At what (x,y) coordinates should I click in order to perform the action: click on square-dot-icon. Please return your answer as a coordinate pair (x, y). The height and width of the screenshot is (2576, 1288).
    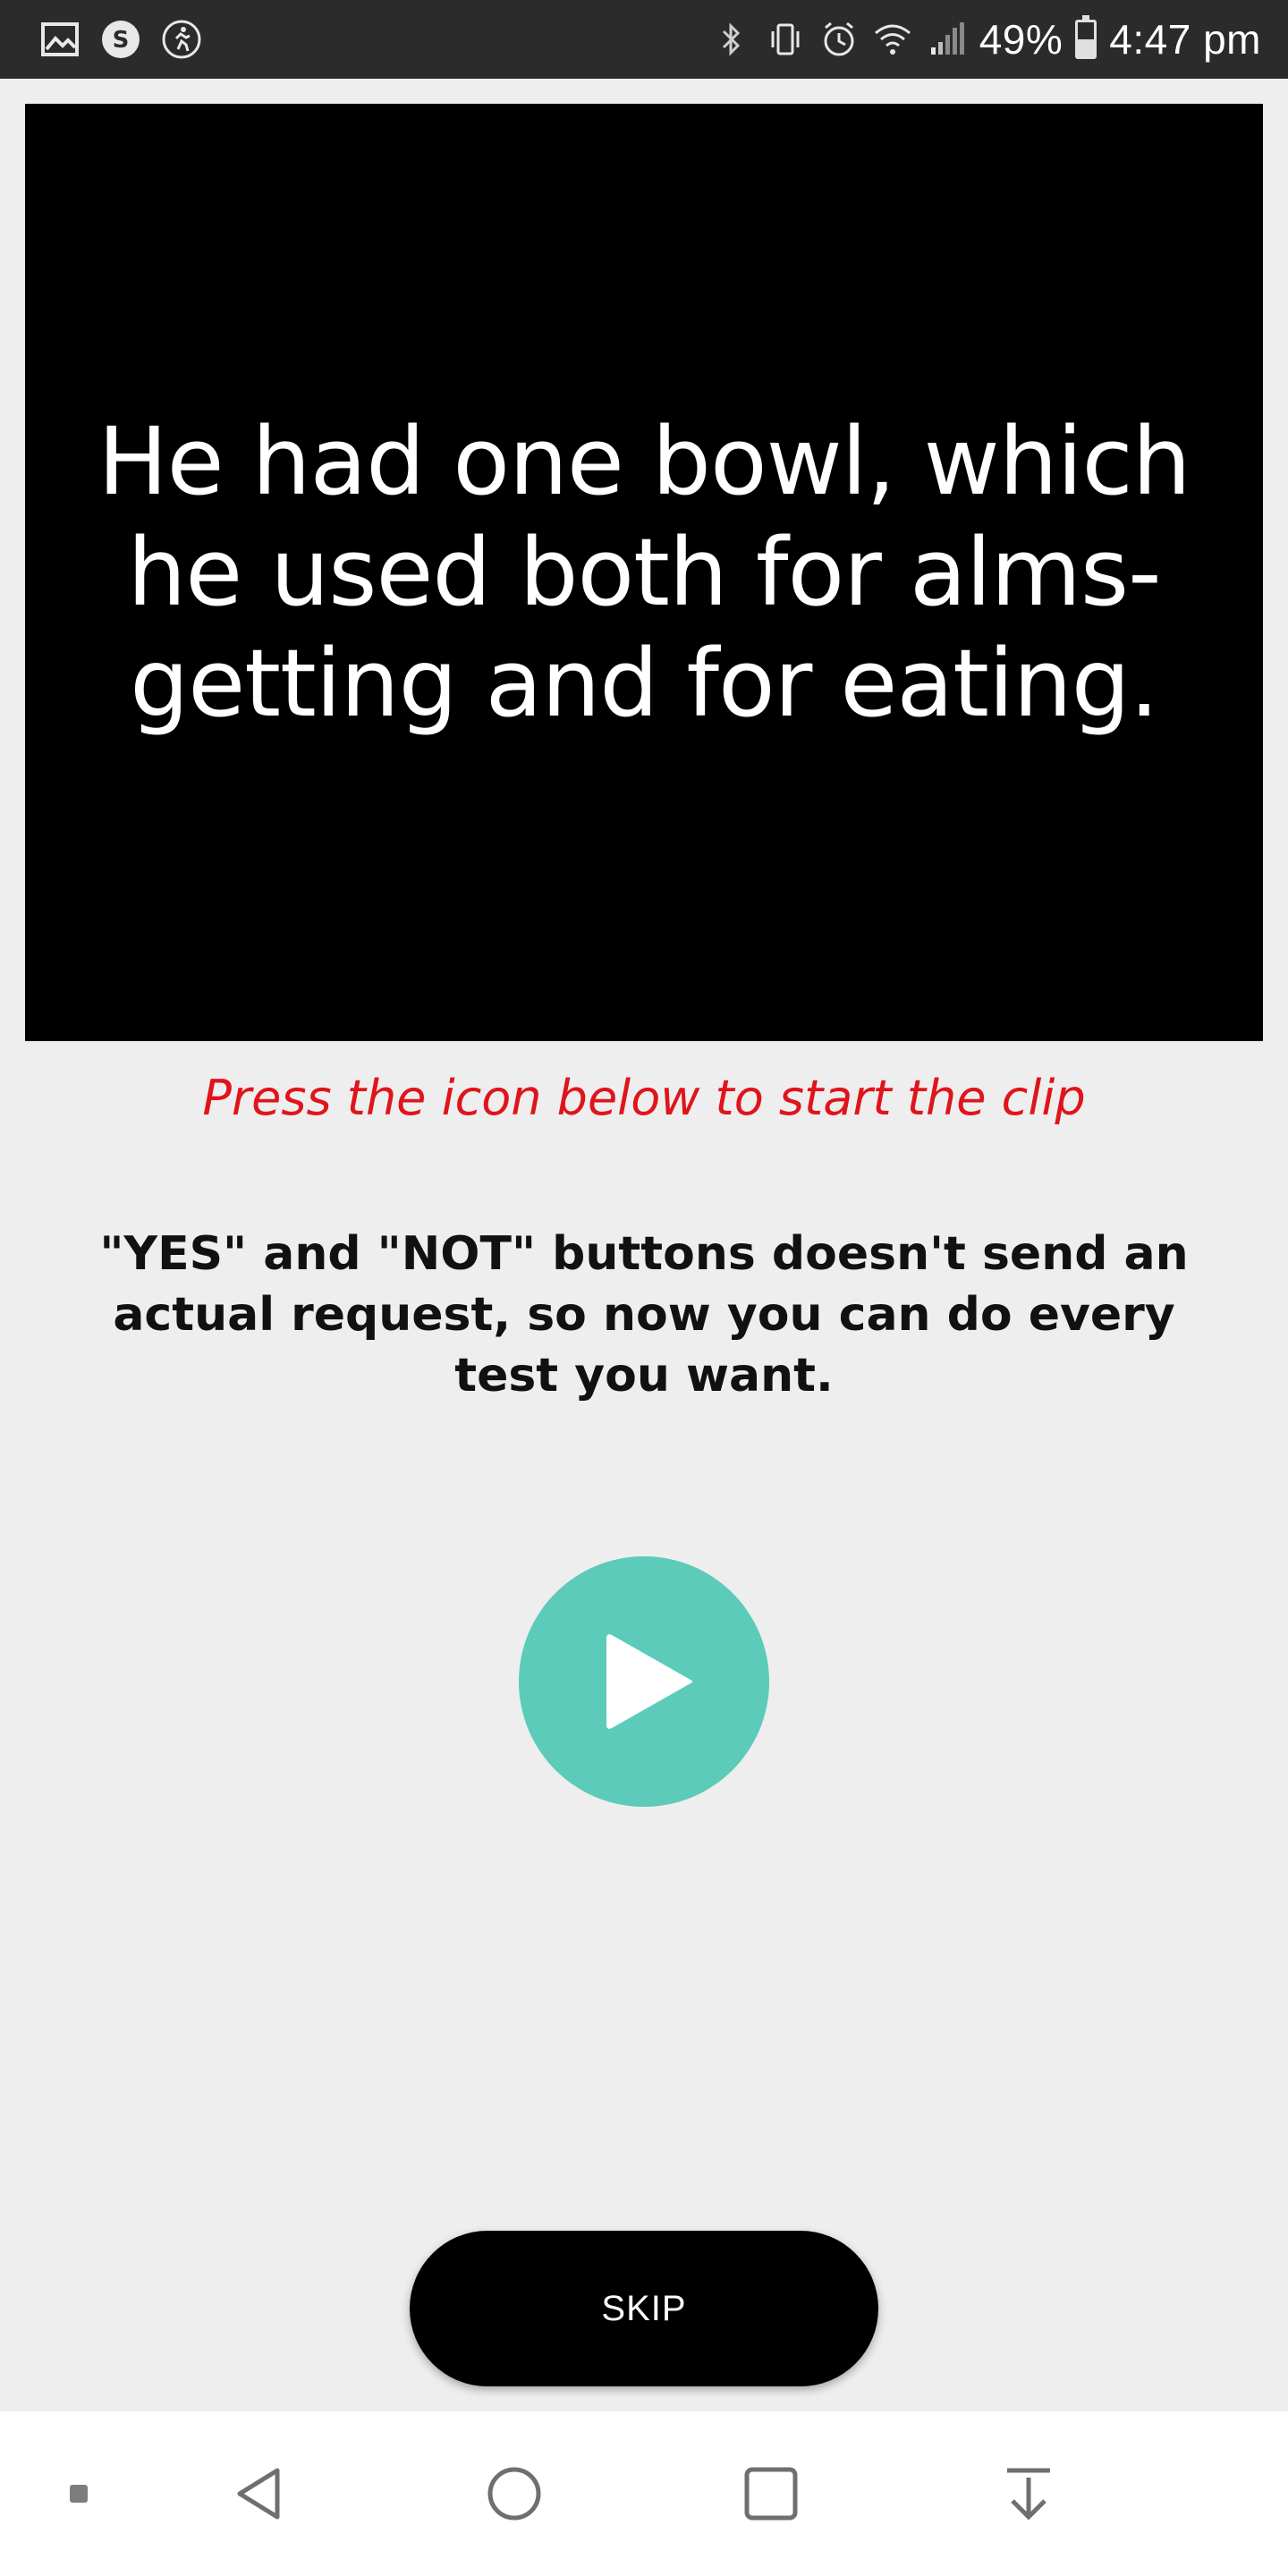
    Looking at the image, I should click on (78, 2493).